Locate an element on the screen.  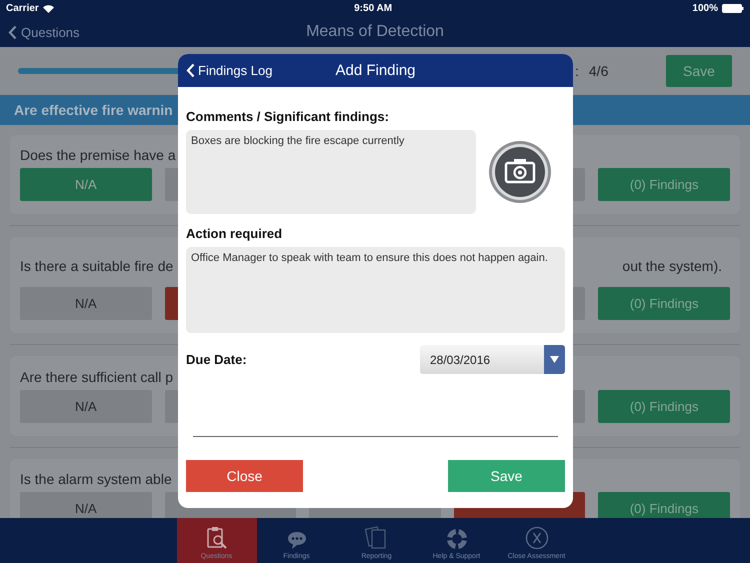
section-title: Are effective fire warnin is located at coordinates (93, 110).